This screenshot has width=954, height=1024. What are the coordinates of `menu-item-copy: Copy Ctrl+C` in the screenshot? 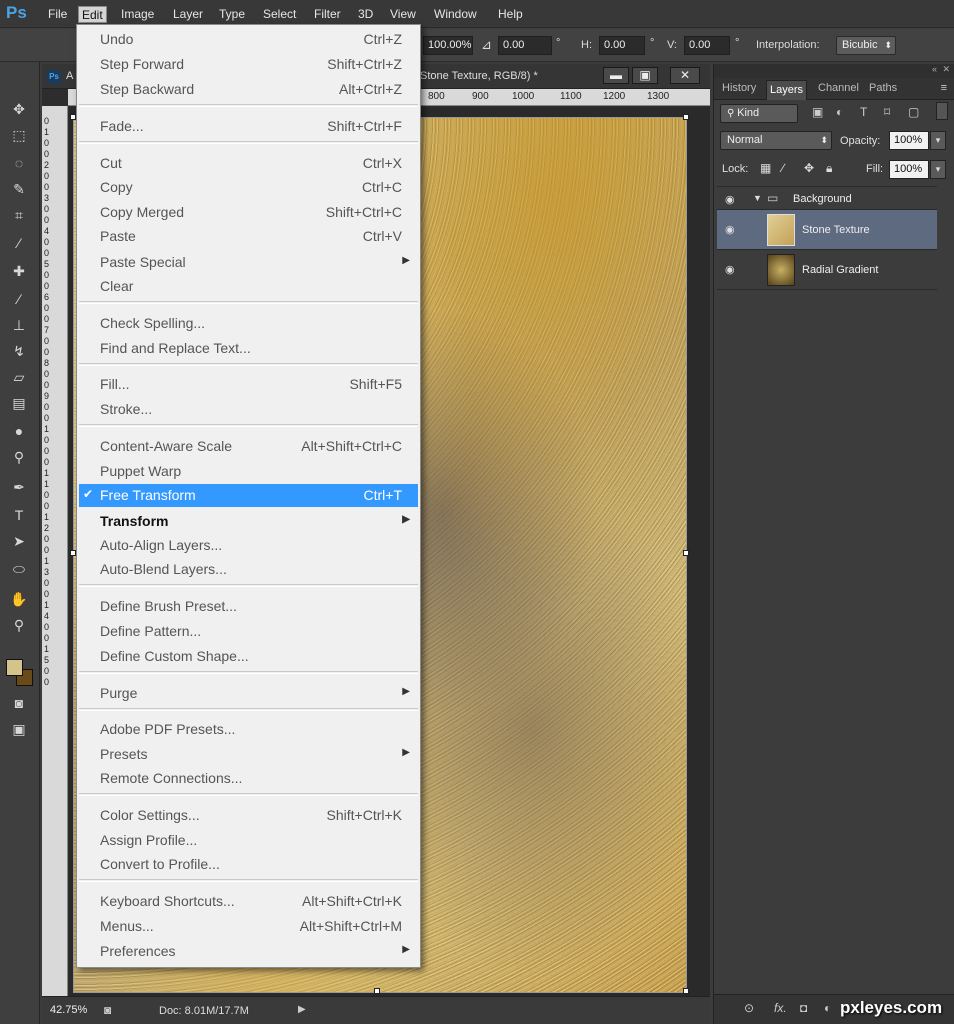 It's located at (248, 187).